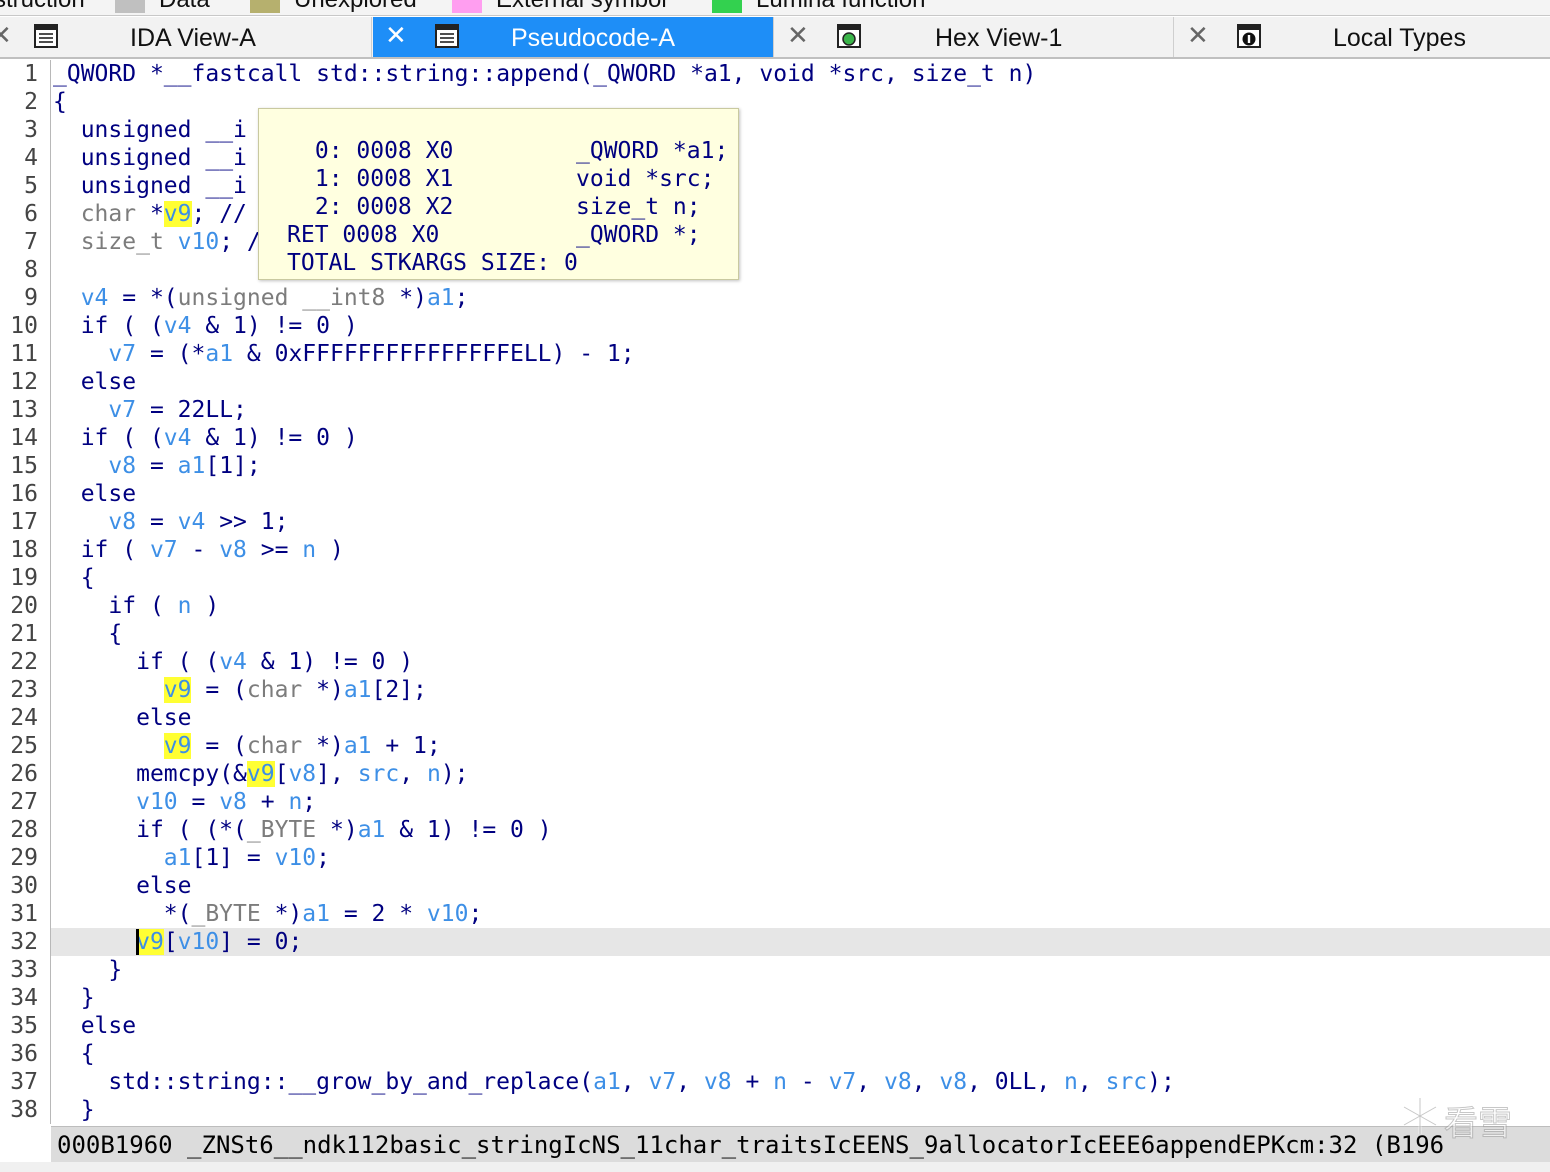 The image size is (1550, 1172). Describe the element at coordinates (170, 522) in the screenshot. I see `code-line: v8 = v4 >> 1;` at that location.